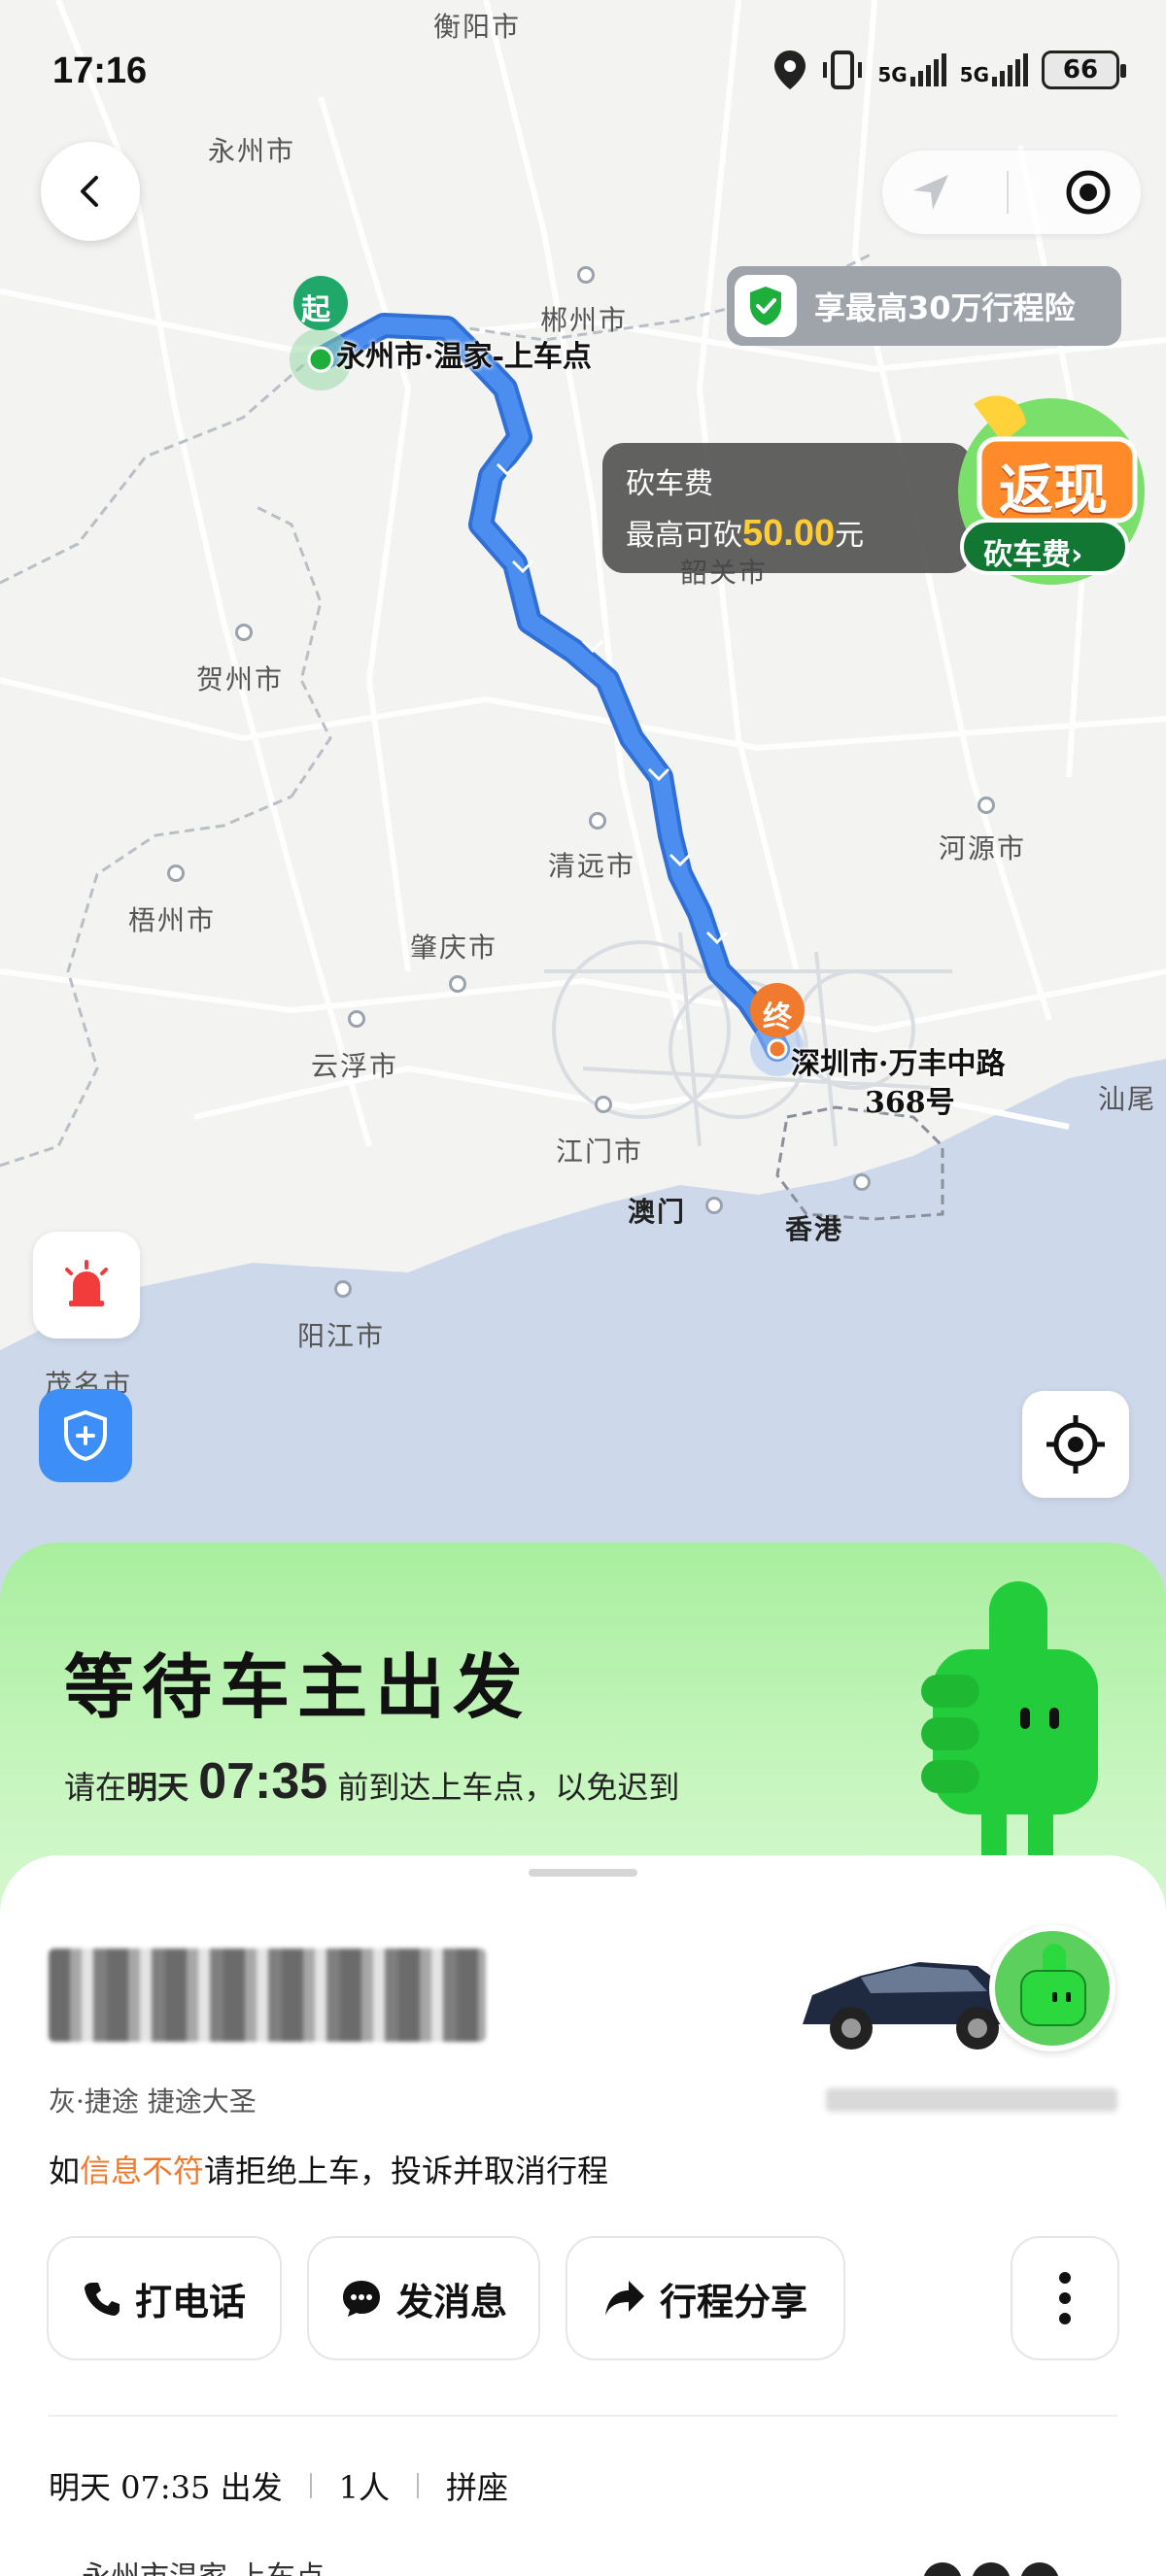 Image resolution: width=1166 pixels, height=2576 pixels. Describe the element at coordinates (240, 679) in the screenshot. I see `city-label: 贺州市` at that location.